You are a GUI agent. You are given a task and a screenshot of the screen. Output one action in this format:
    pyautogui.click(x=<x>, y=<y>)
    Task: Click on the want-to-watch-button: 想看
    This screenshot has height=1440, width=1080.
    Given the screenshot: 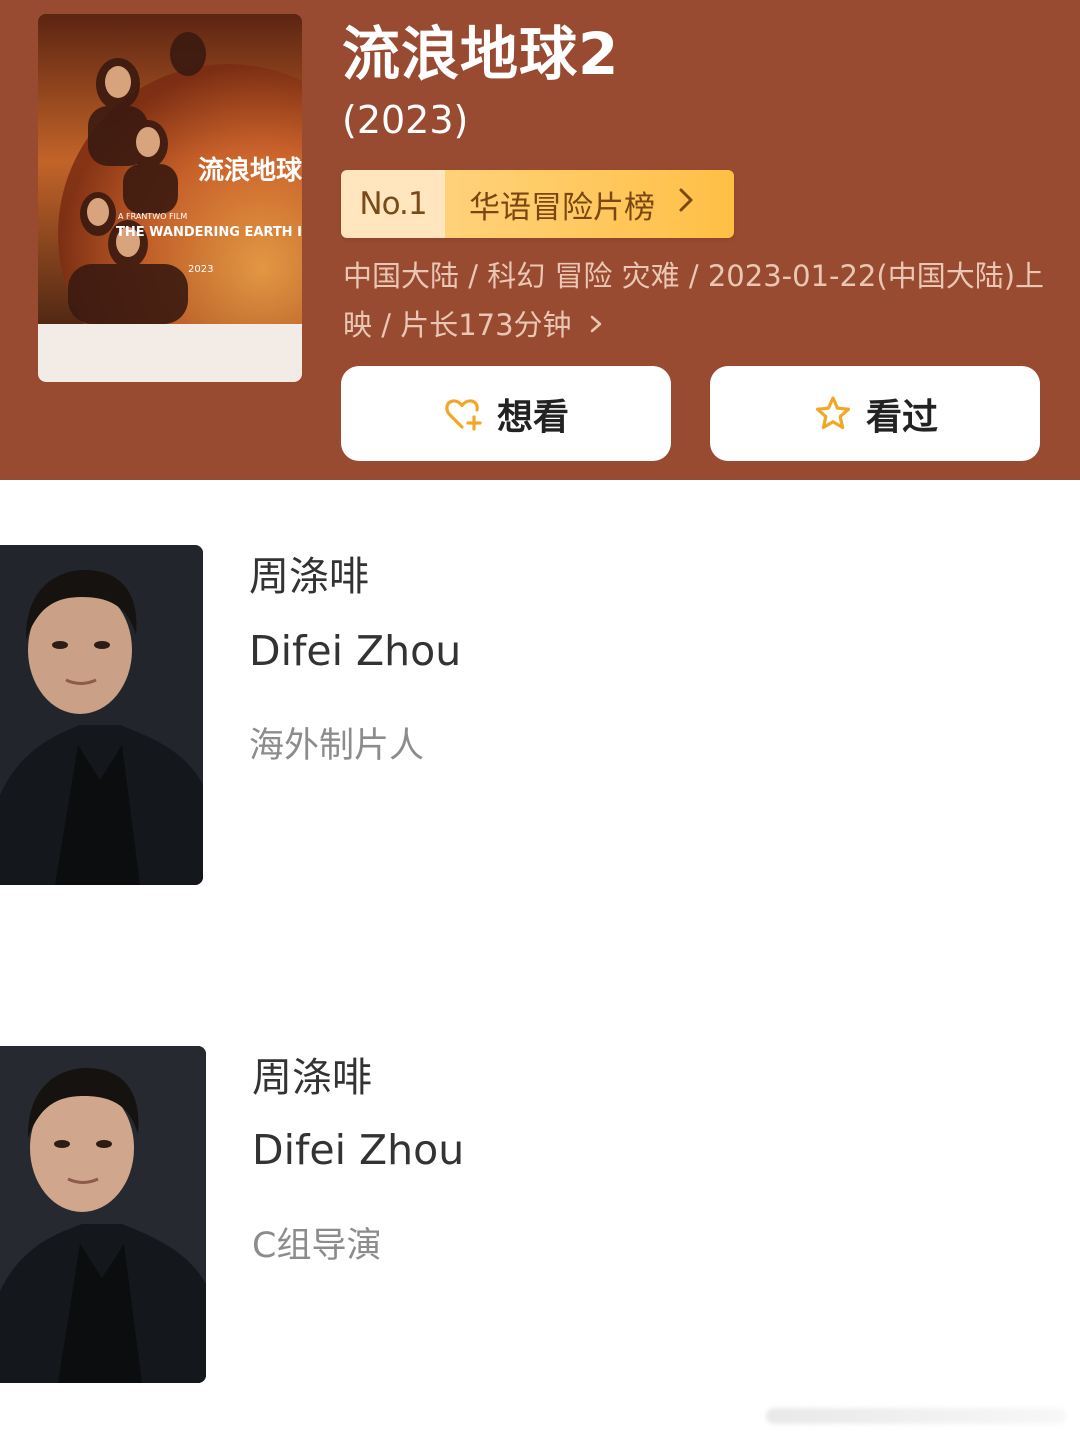 What is the action you would take?
    pyautogui.click(x=506, y=413)
    